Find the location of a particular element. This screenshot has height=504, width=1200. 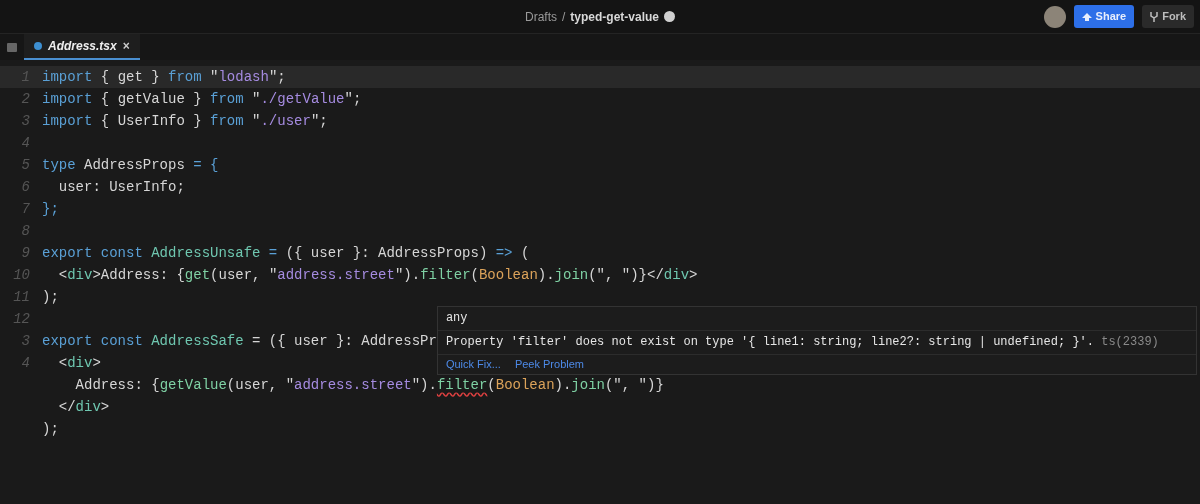

code-line: export const AddressUnsafe = ({ user }: AddressProps) => ( is located at coordinates (285, 253).